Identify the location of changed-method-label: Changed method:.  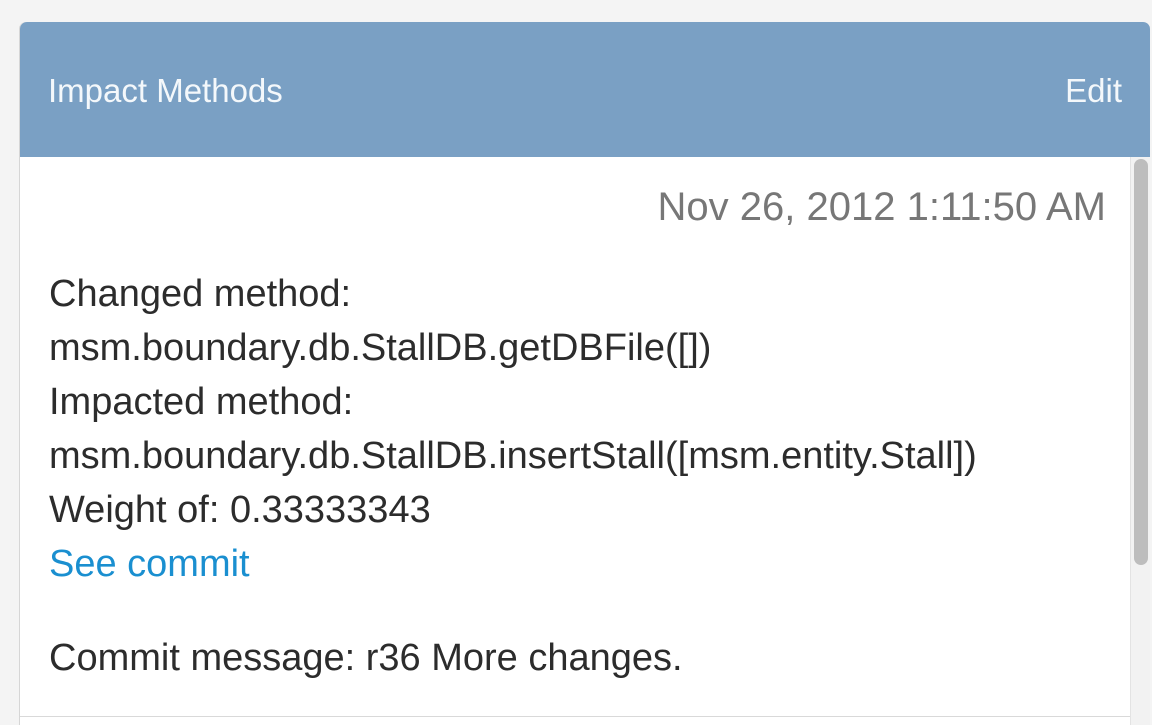
(200, 294).